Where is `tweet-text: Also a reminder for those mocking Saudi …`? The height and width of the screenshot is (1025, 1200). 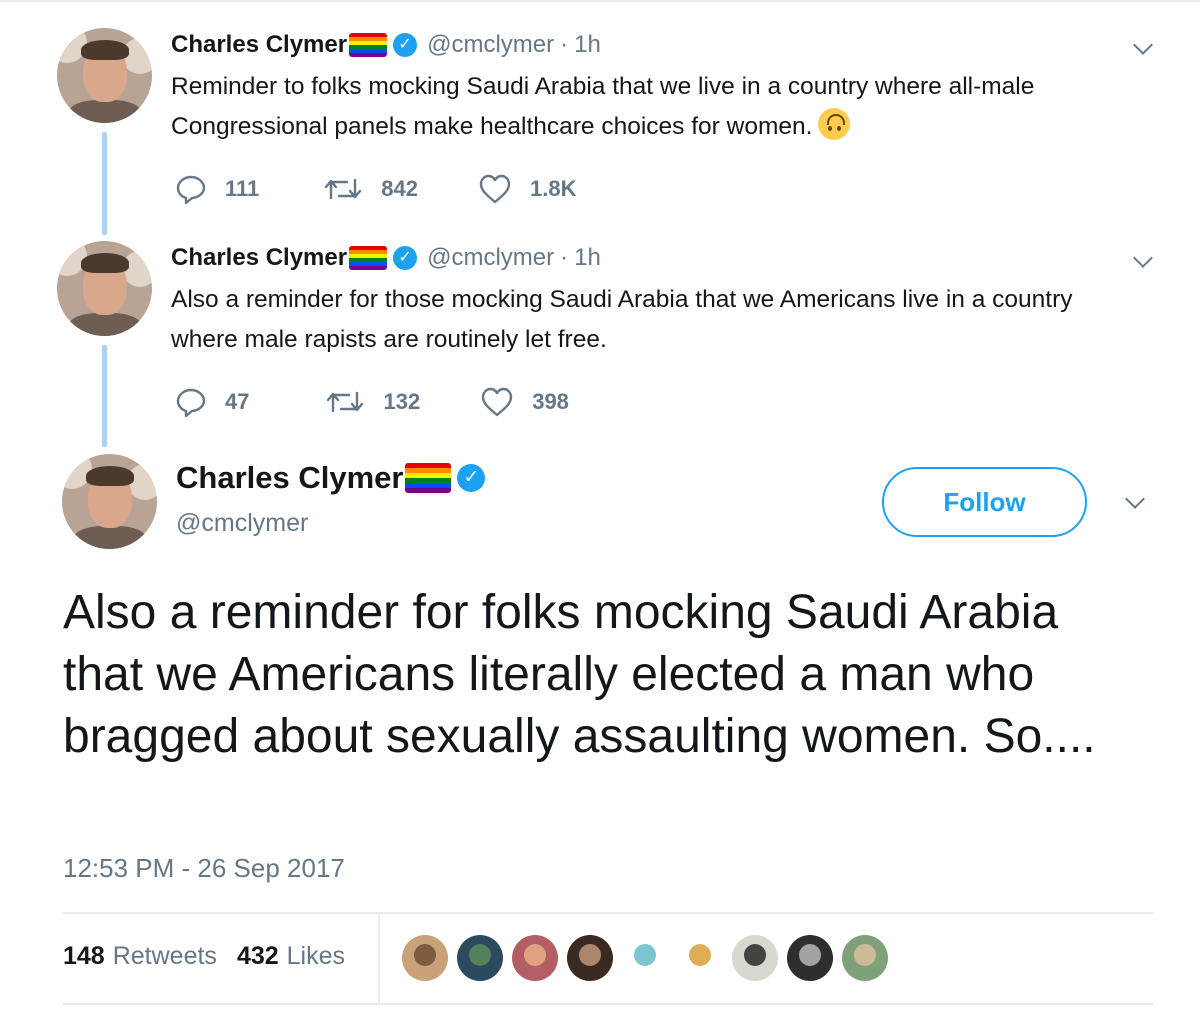
tweet-text: Also a reminder for those mocking Saudi … is located at coordinates (622, 319).